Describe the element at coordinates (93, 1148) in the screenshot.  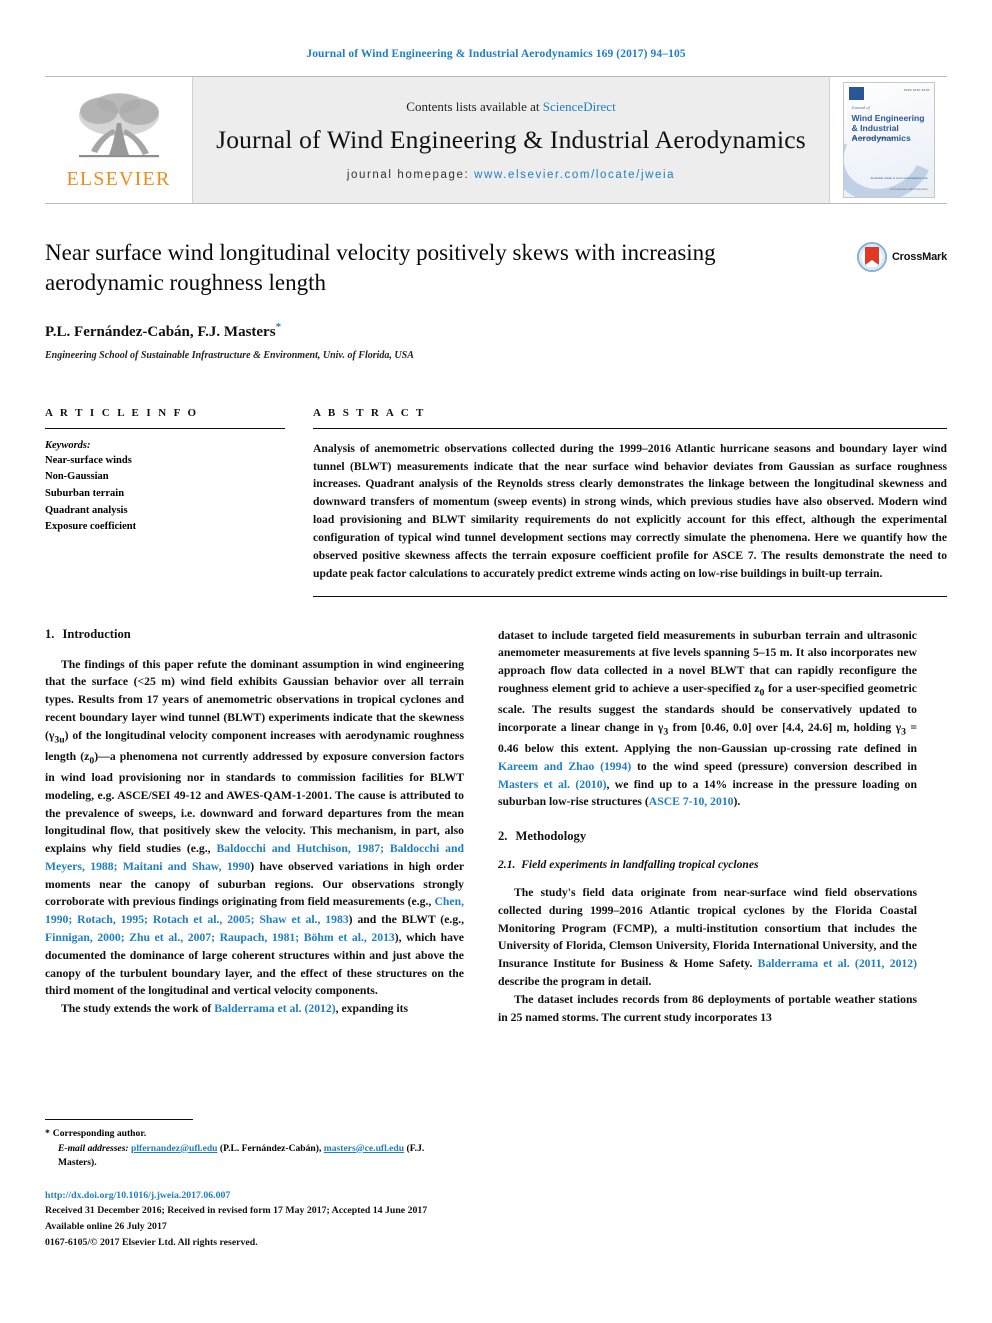
I see `email-label: E-mail addresses:` at that location.